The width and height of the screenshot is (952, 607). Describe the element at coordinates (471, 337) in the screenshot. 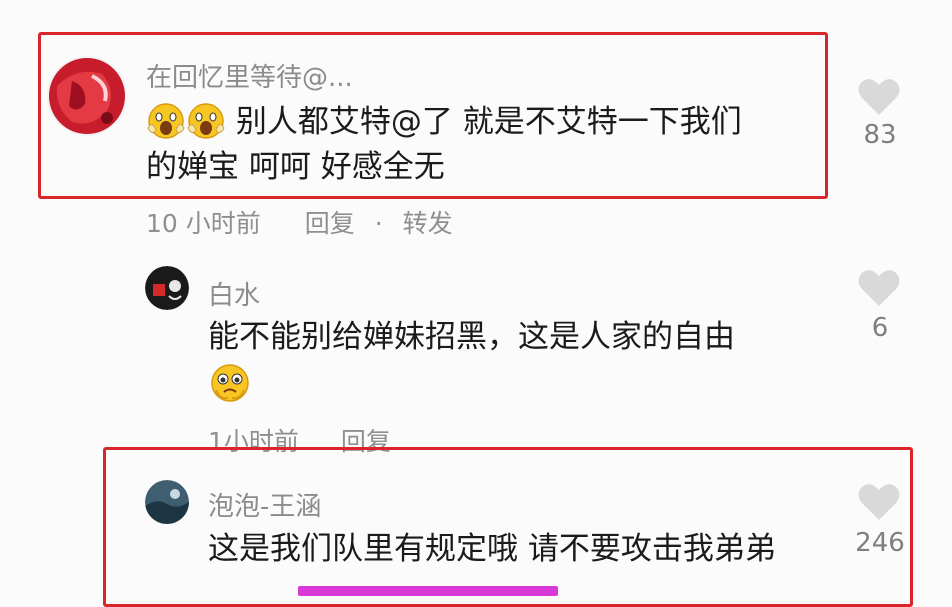

I see `comment-text: 能不能别给婵妹招黑，这是人家的自由` at that location.